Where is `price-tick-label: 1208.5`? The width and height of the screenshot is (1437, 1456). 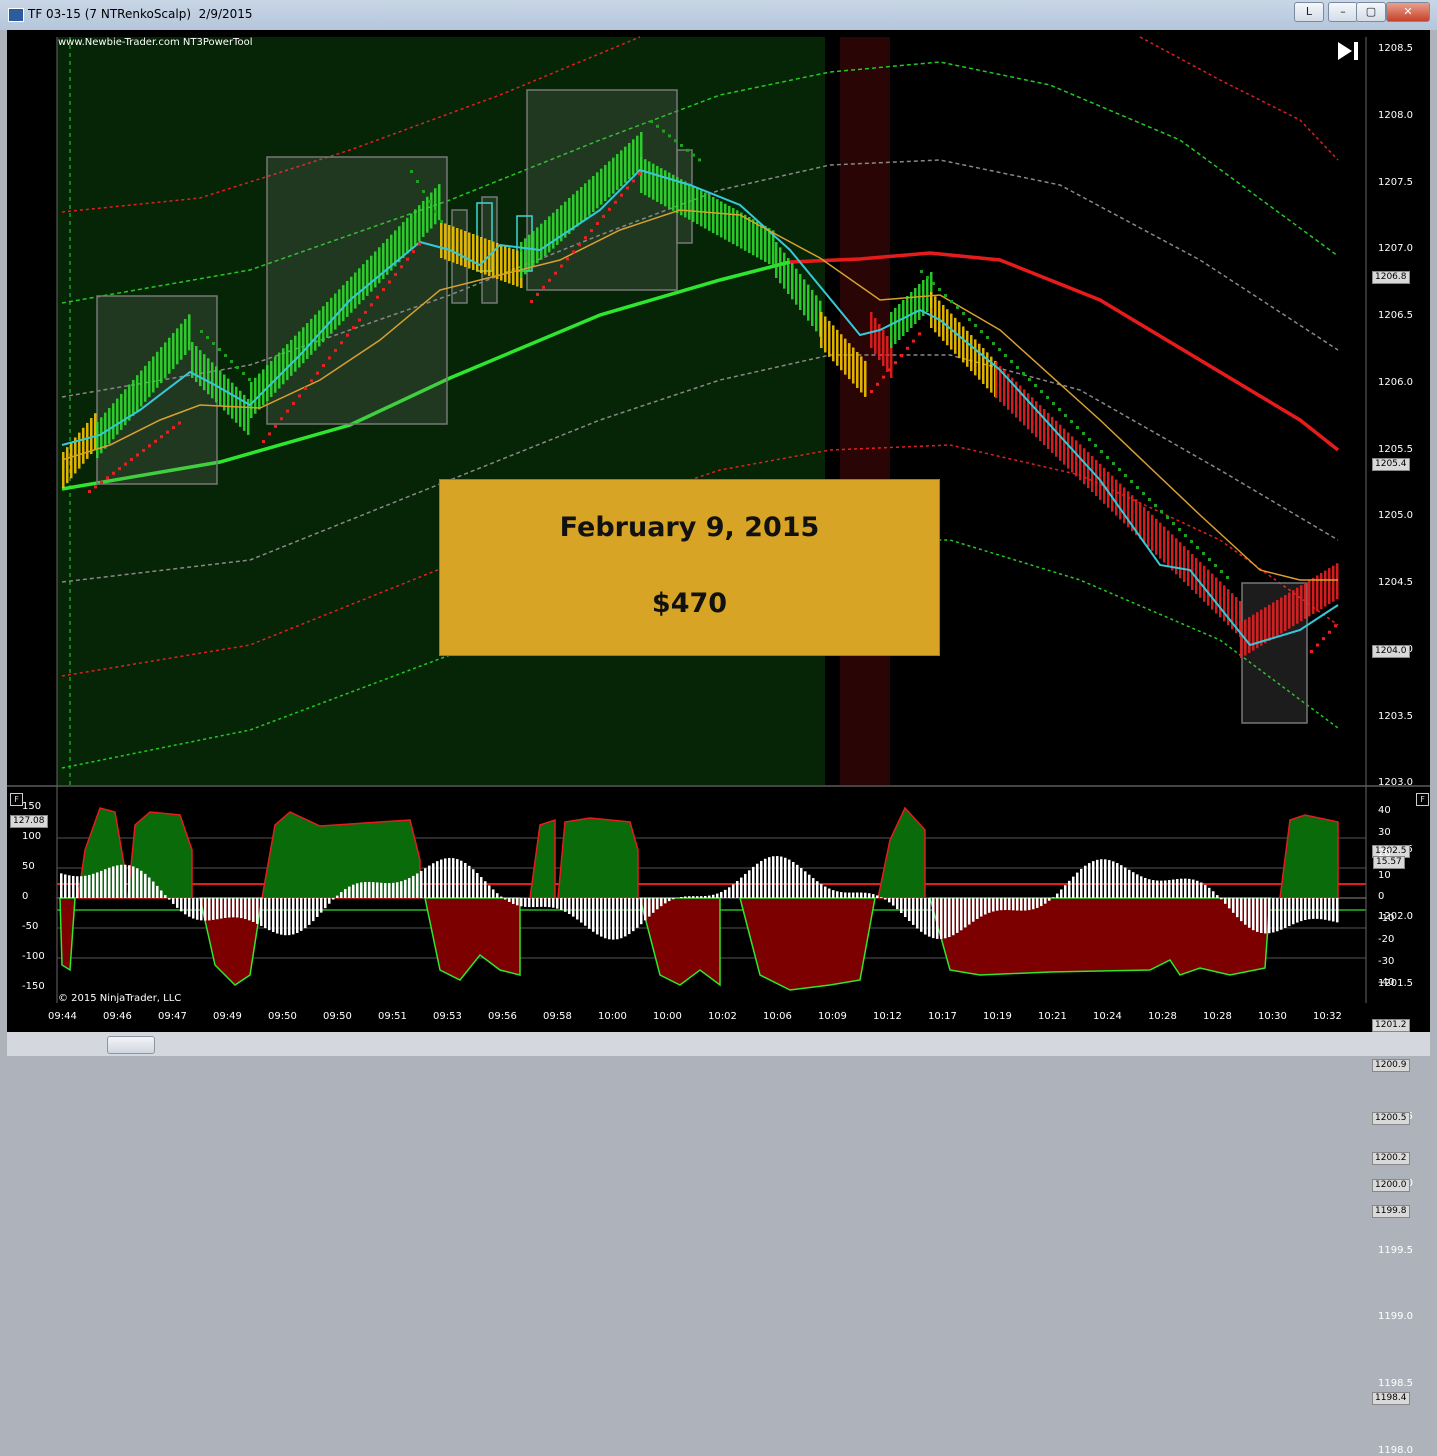 price-tick-label: 1208.5 is located at coordinates (1395, 48).